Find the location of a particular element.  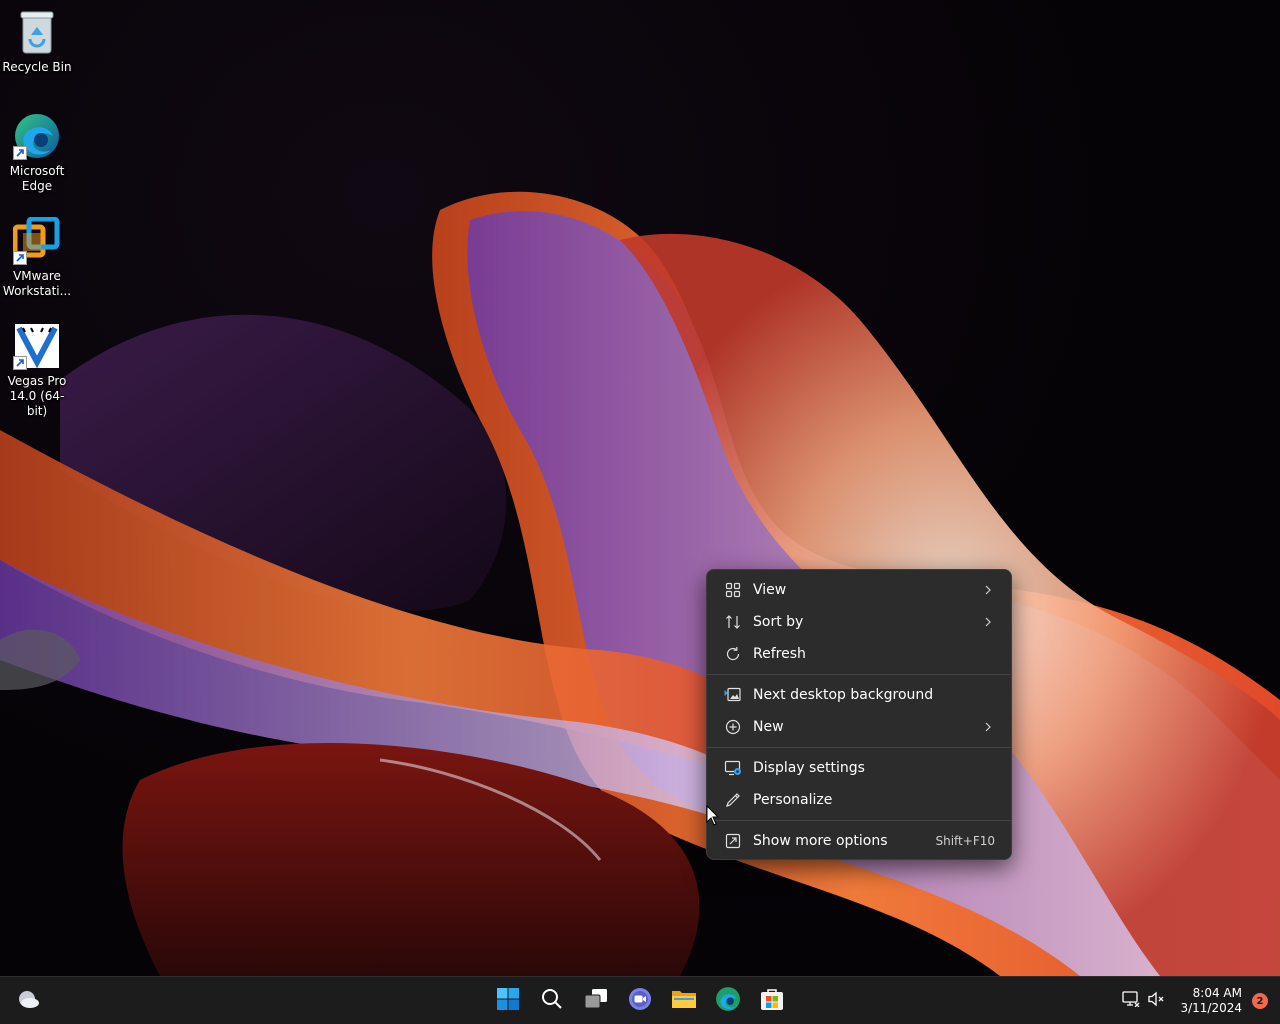

taskbar-clock: 8:04 AM 3/11/2024 is located at coordinates (1211, 1001).